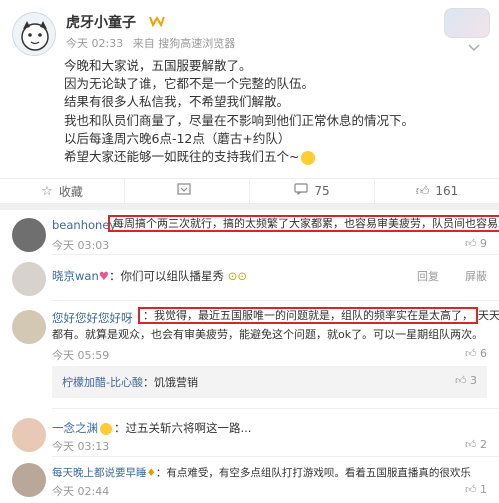 This screenshot has width=499, height=503. I want to click on favorite-button: ☆ 收藏, so click(62, 191).